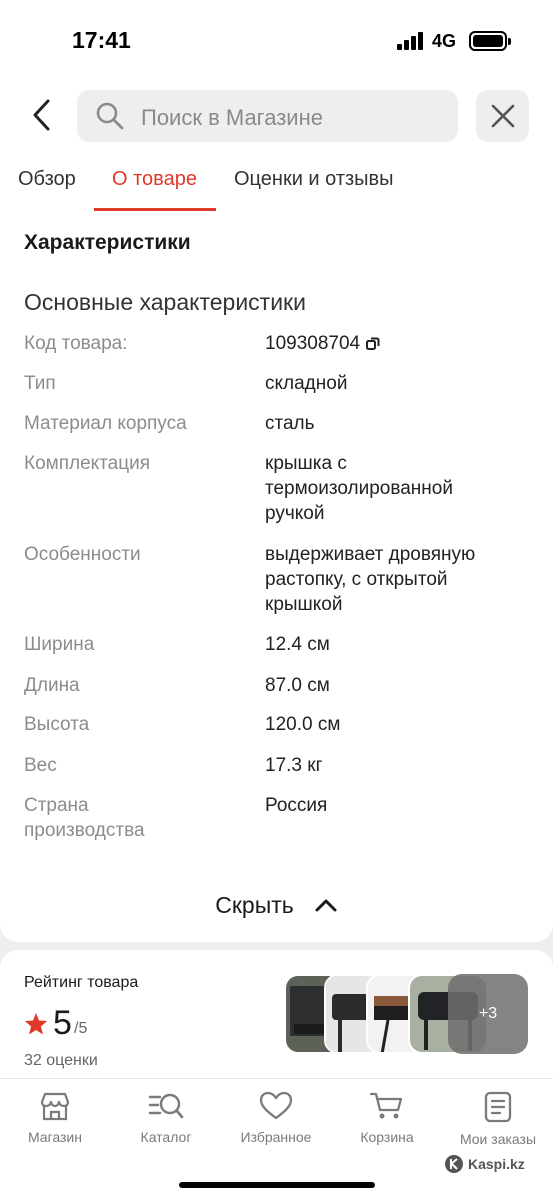  What do you see at coordinates (326, 905) in the screenshot?
I see `chevron-up-icon` at bounding box center [326, 905].